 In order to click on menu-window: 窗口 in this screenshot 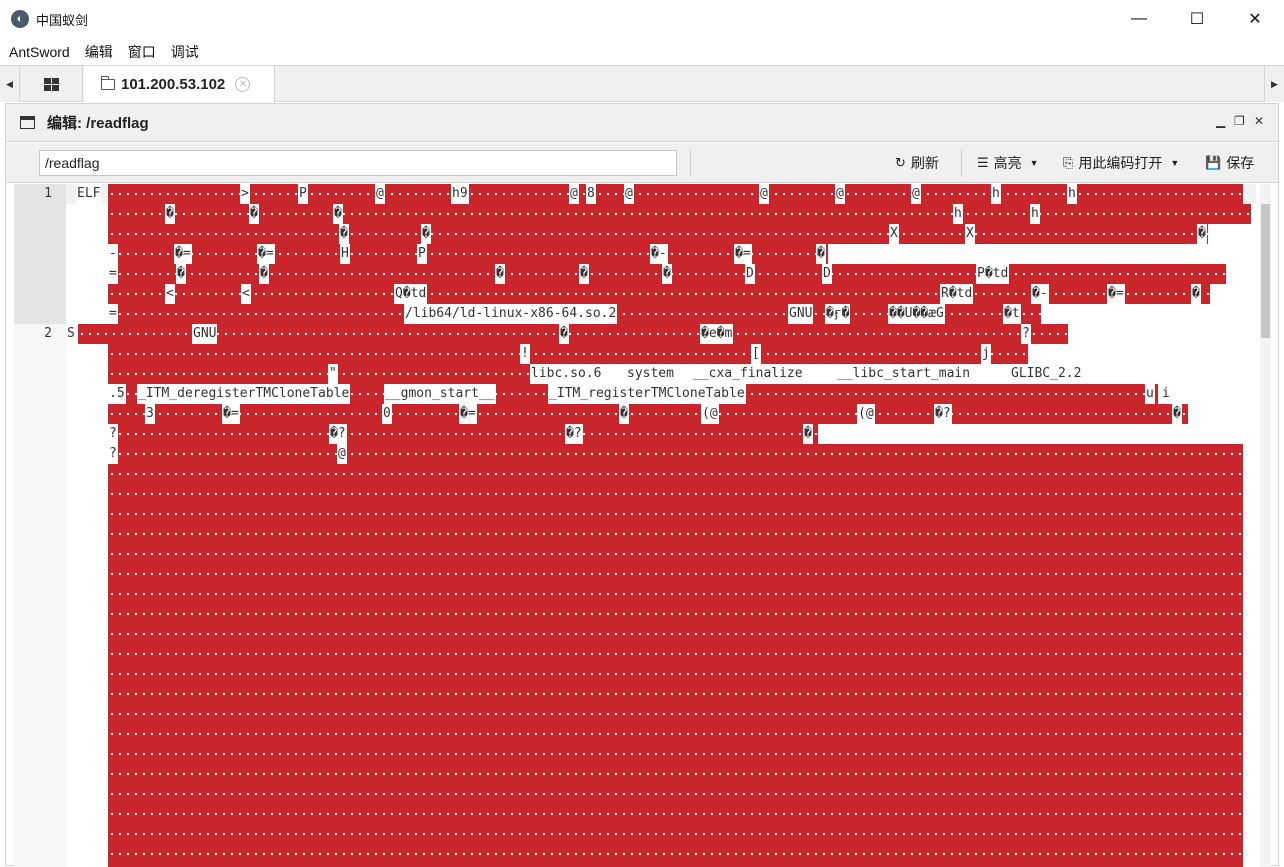, I will do `click(142, 52)`.